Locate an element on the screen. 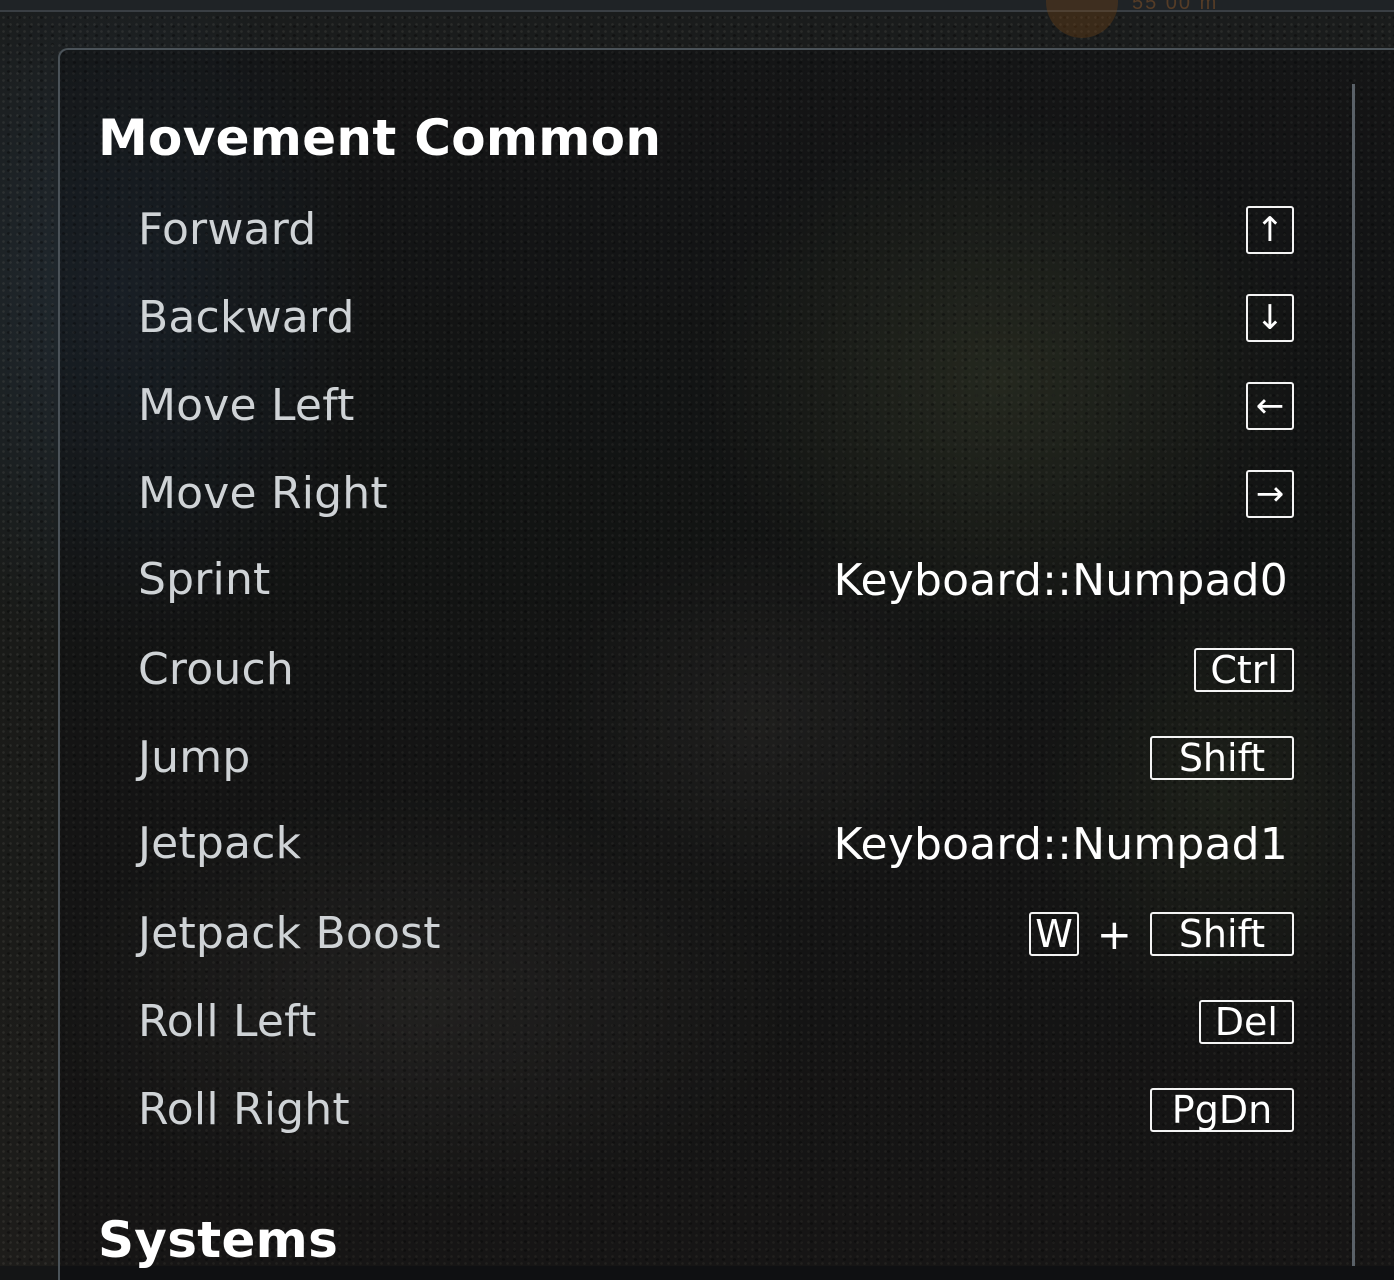 Image resolution: width=1394 pixels, height=1280 pixels. action-label: Sprint is located at coordinates (204, 579).